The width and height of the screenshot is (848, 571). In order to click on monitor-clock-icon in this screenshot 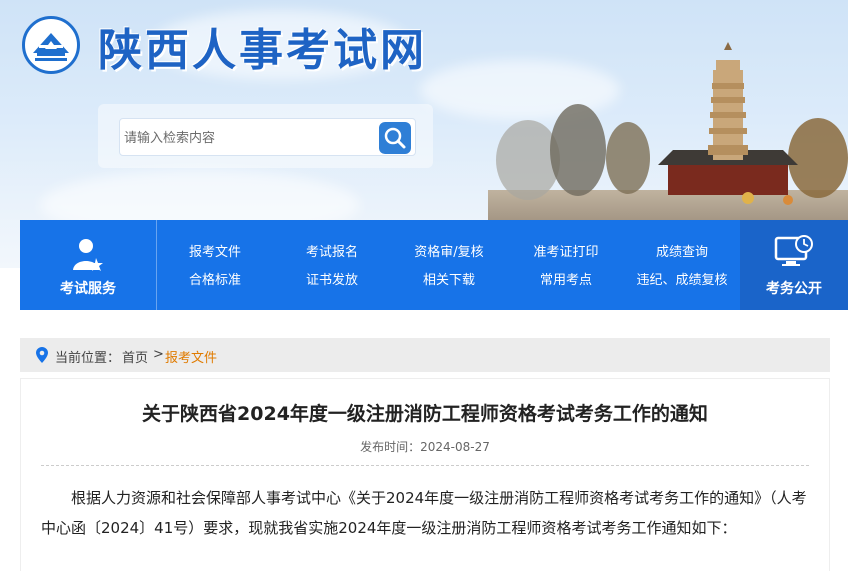, I will do `click(793, 250)`.